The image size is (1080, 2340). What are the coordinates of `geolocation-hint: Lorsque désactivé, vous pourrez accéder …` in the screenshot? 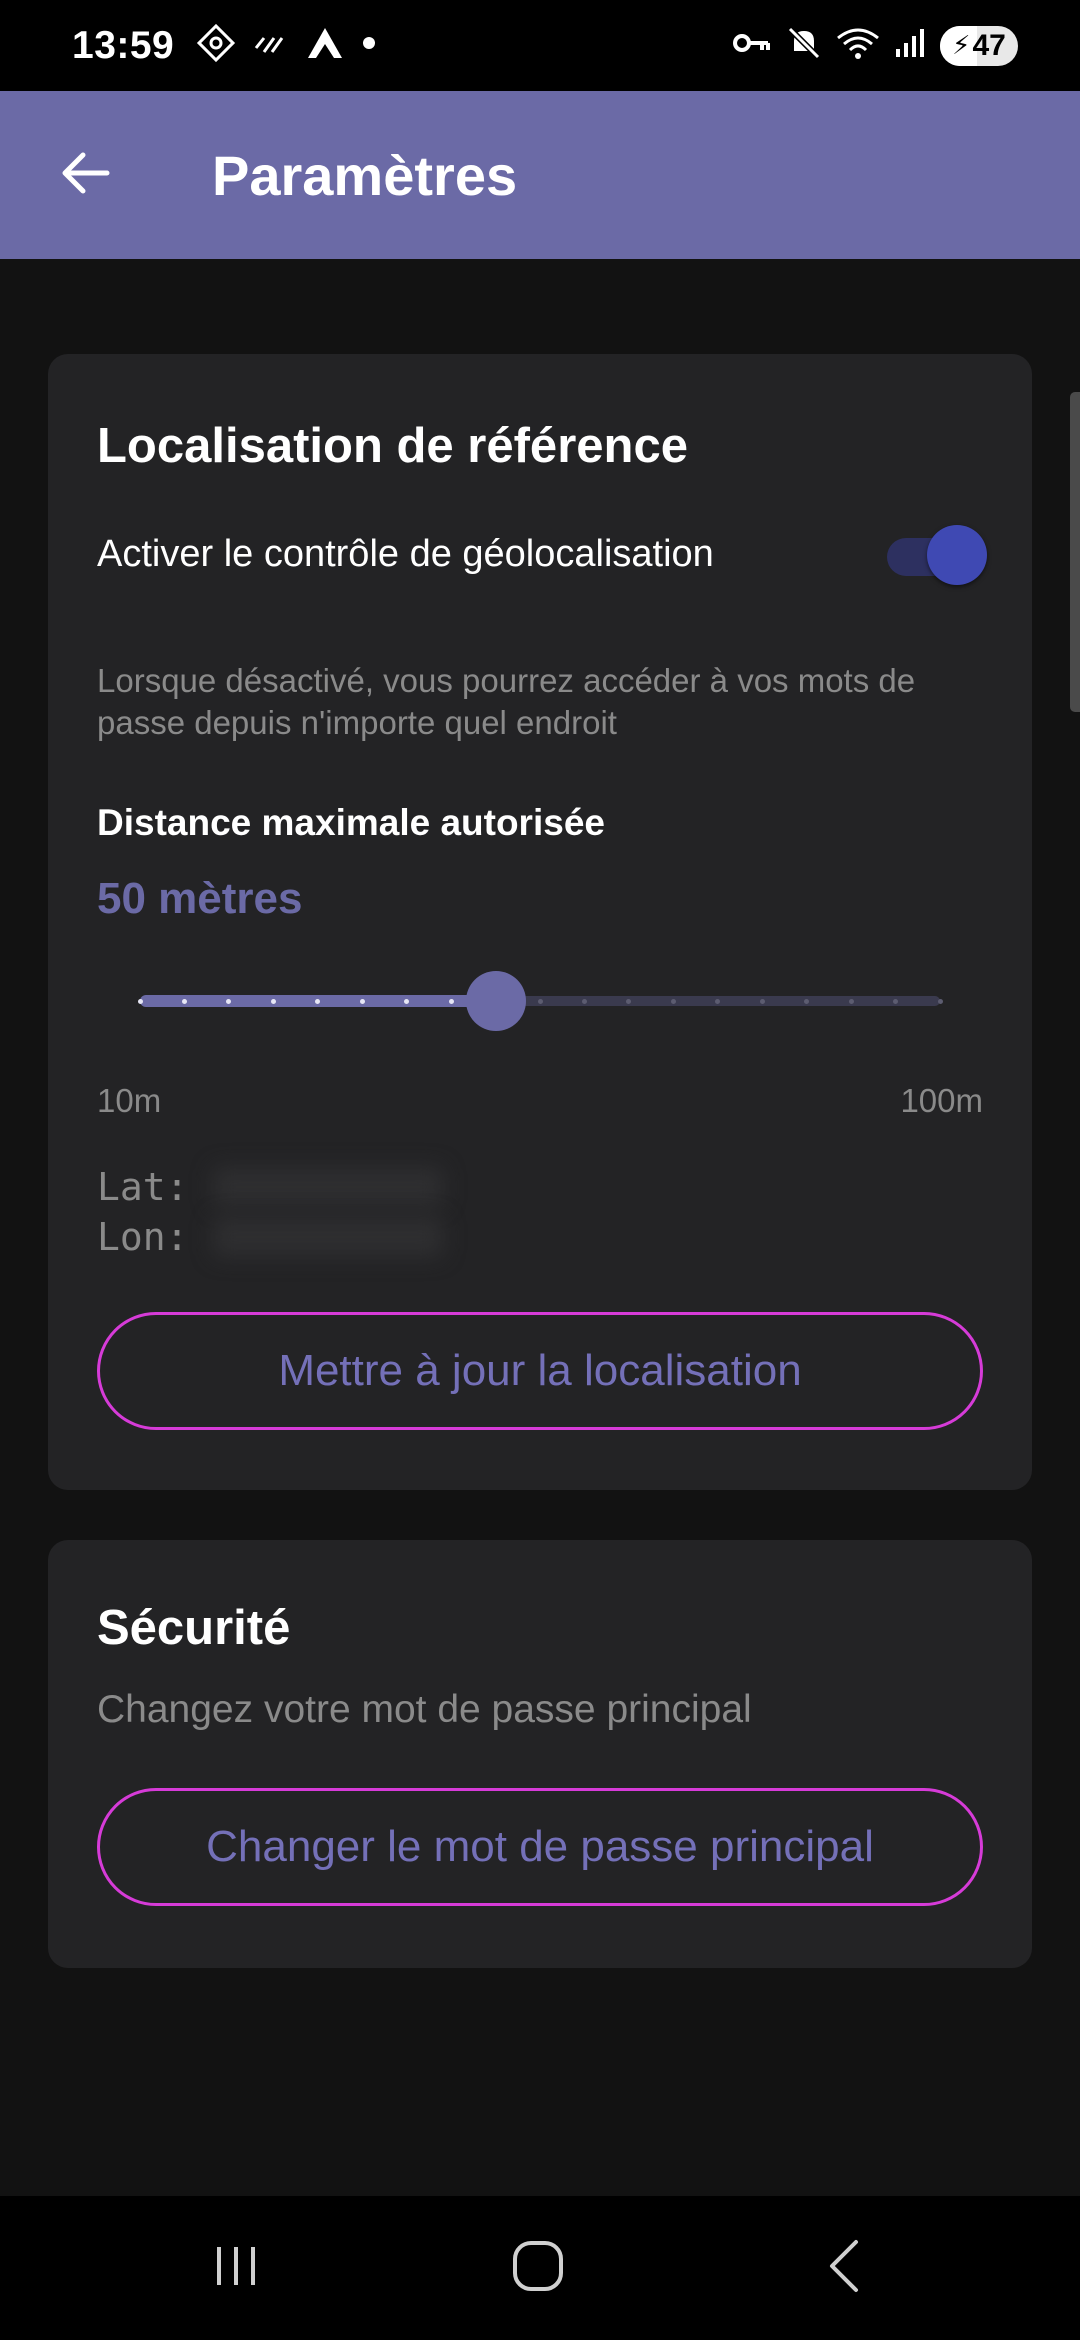 It's located at (506, 701).